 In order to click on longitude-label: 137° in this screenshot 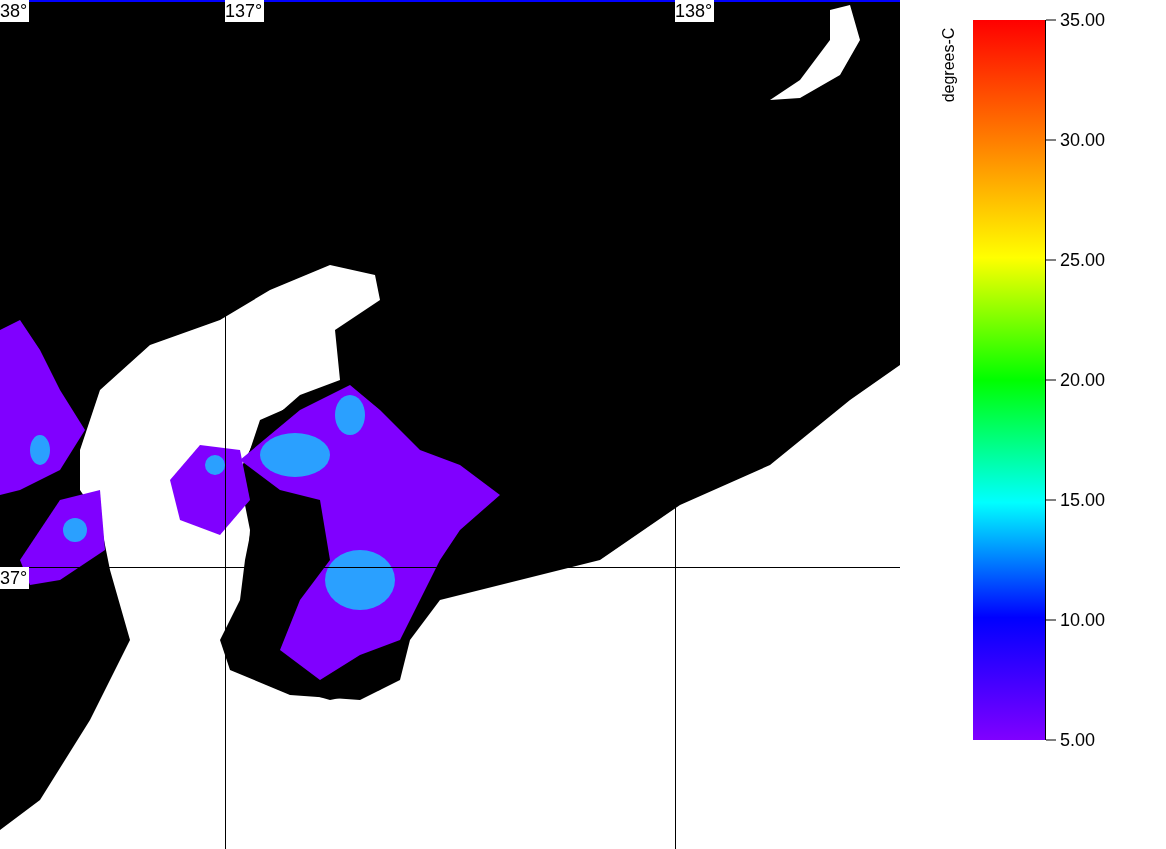, I will do `click(245, 11)`.